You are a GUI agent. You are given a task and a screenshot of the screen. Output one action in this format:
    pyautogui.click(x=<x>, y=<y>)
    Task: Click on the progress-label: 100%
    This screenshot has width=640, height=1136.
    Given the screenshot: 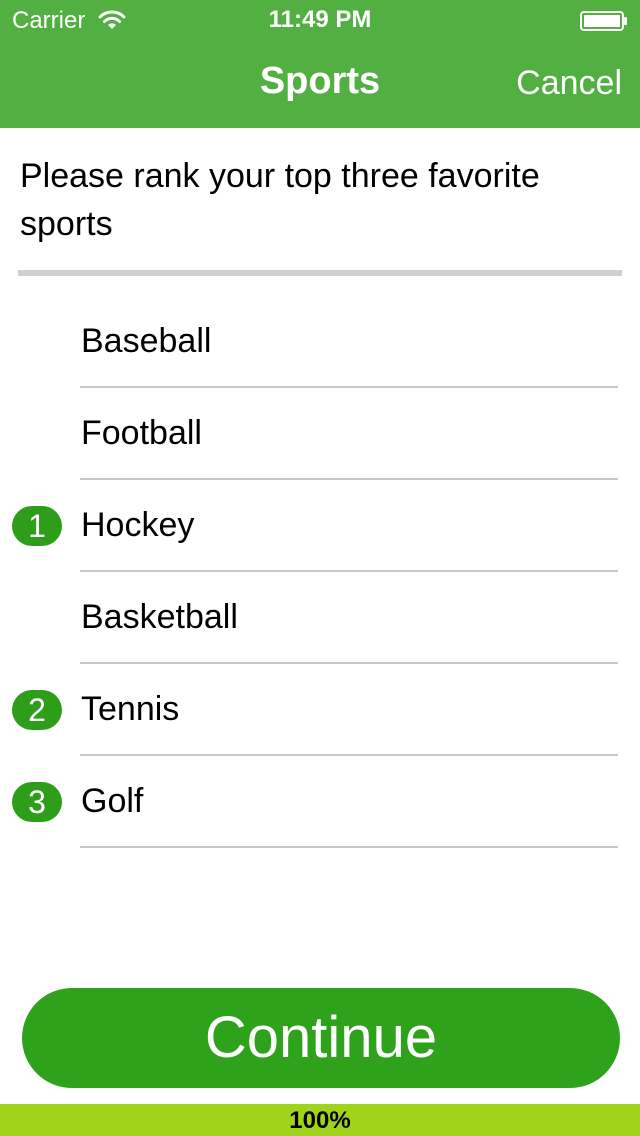 What is the action you would take?
    pyautogui.click(x=320, y=1120)
    